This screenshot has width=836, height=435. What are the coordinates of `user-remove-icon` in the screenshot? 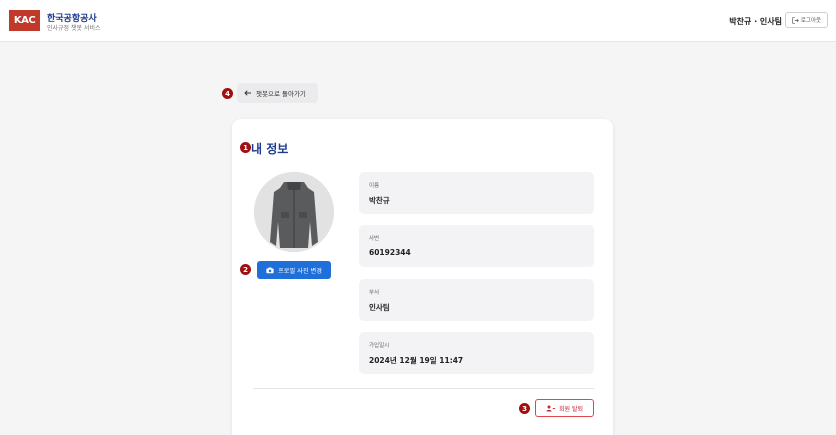 It's located at (550, 408).